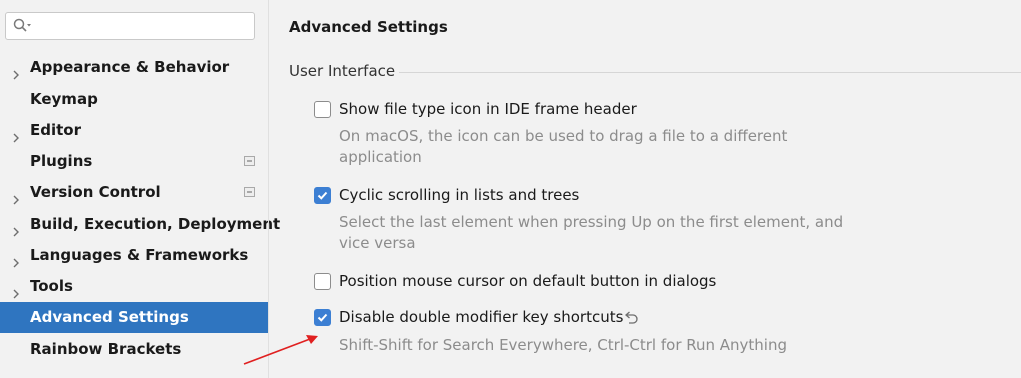  What do you see at coordinates (134, 130) in the screenshot?
I see `sidebar-item-editor: Editor` at bounding box center [134, 130].